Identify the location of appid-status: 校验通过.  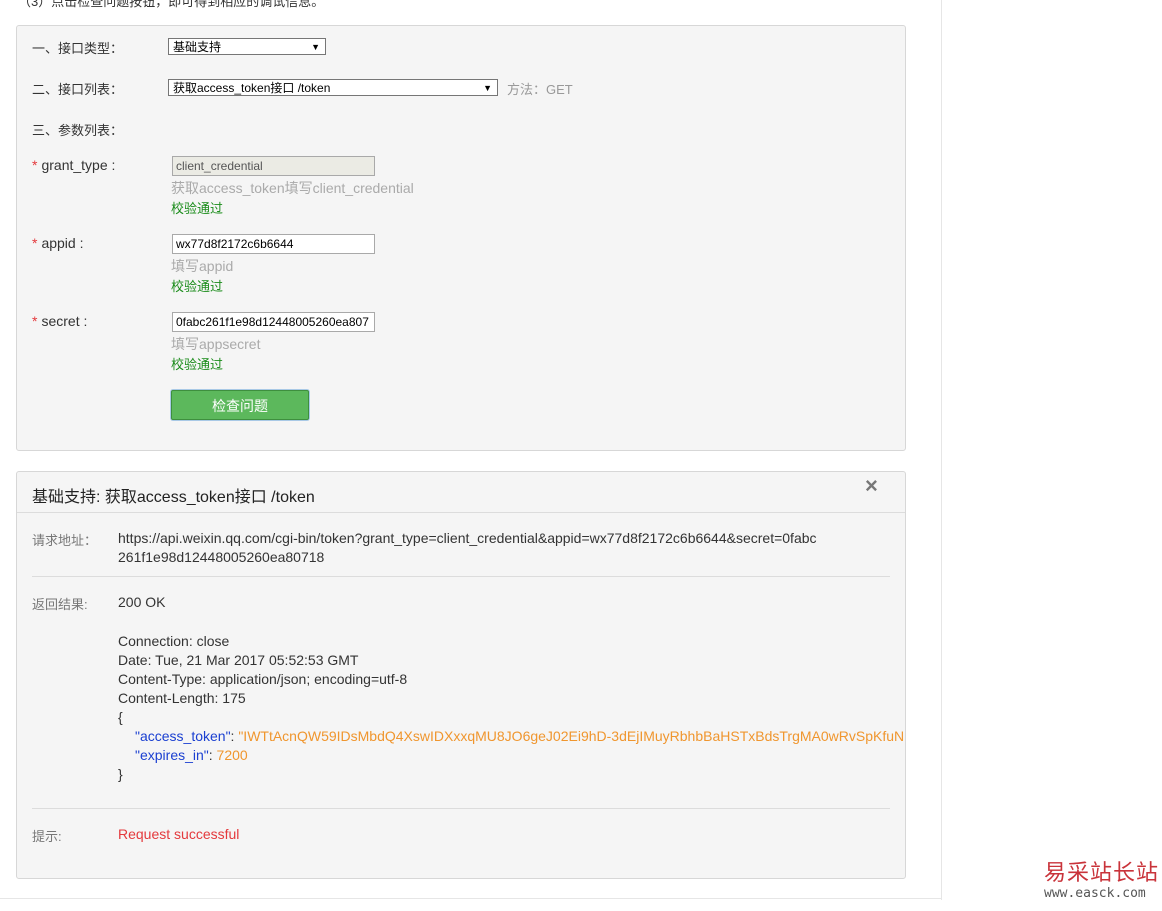
(197, 286).